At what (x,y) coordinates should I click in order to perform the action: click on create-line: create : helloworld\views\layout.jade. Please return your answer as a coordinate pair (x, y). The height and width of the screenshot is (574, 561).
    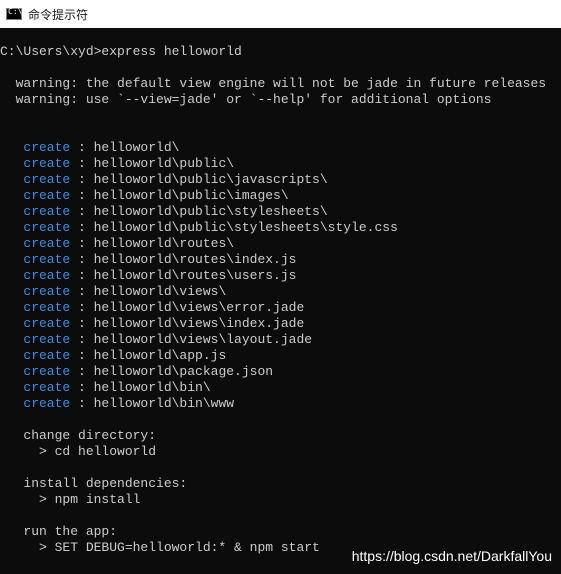
    Looking at the image, I should click on (156, 340).